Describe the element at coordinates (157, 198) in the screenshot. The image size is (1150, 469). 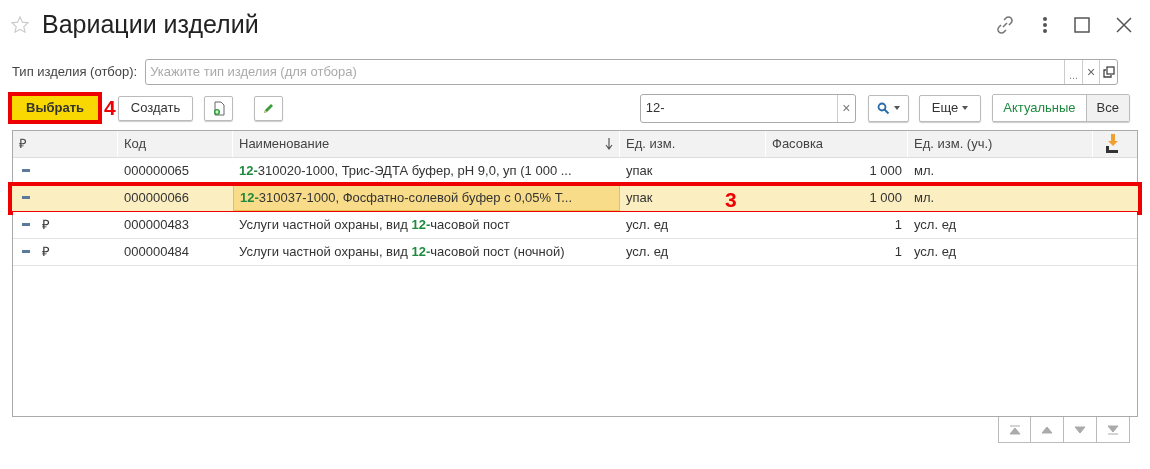
I see `table-cell-text: 000000066` at that location.